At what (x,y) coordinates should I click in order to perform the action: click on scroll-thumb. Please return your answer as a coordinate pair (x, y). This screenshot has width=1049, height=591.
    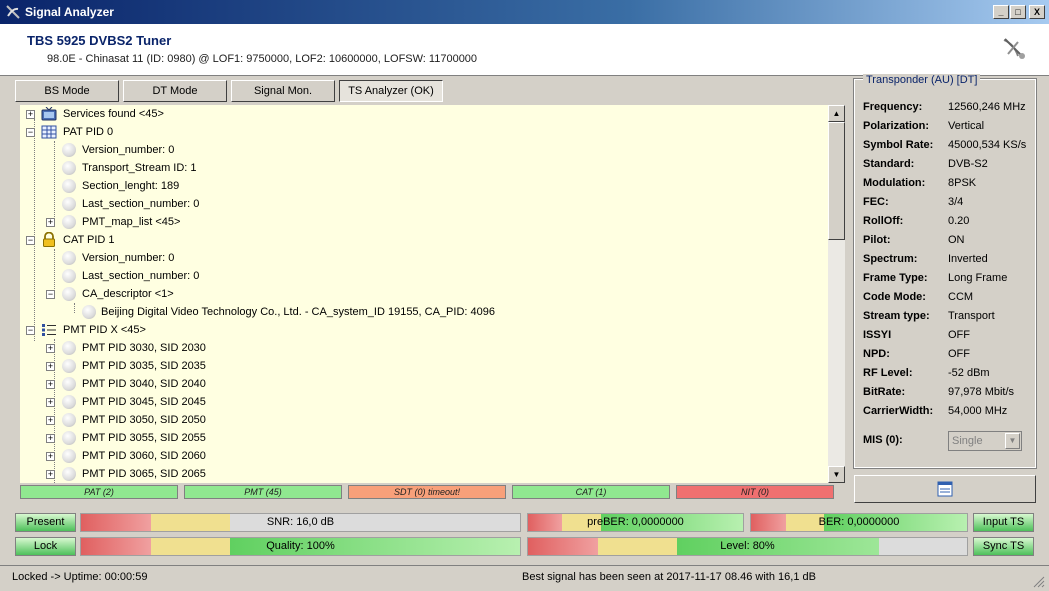
    Looking at the image, I should click on (836, 181).